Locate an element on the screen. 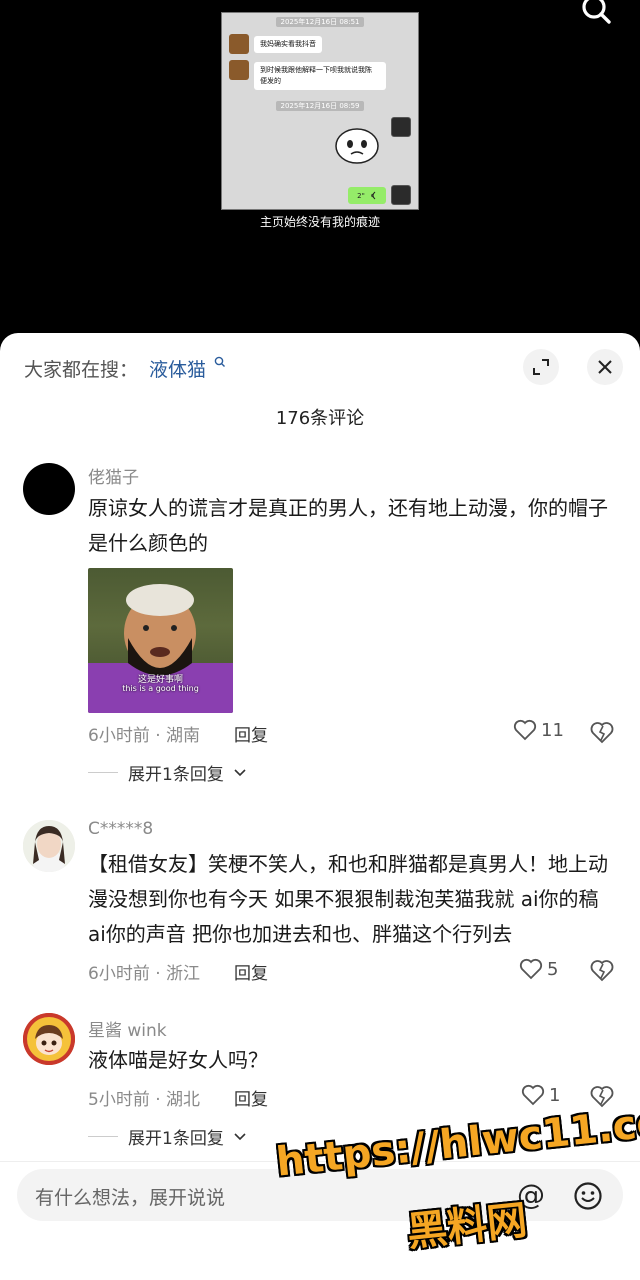  comment-text: 液体喵是好女人吗？ is located at coordinates (178, 1060).